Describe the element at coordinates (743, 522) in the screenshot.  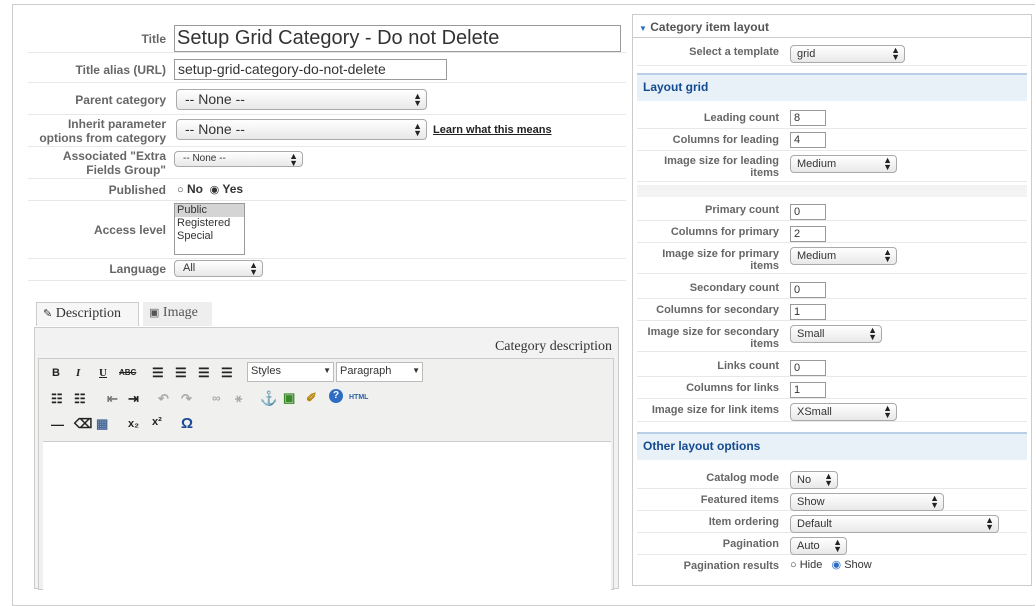
I see `ordering-label: Item ordering` at that location.